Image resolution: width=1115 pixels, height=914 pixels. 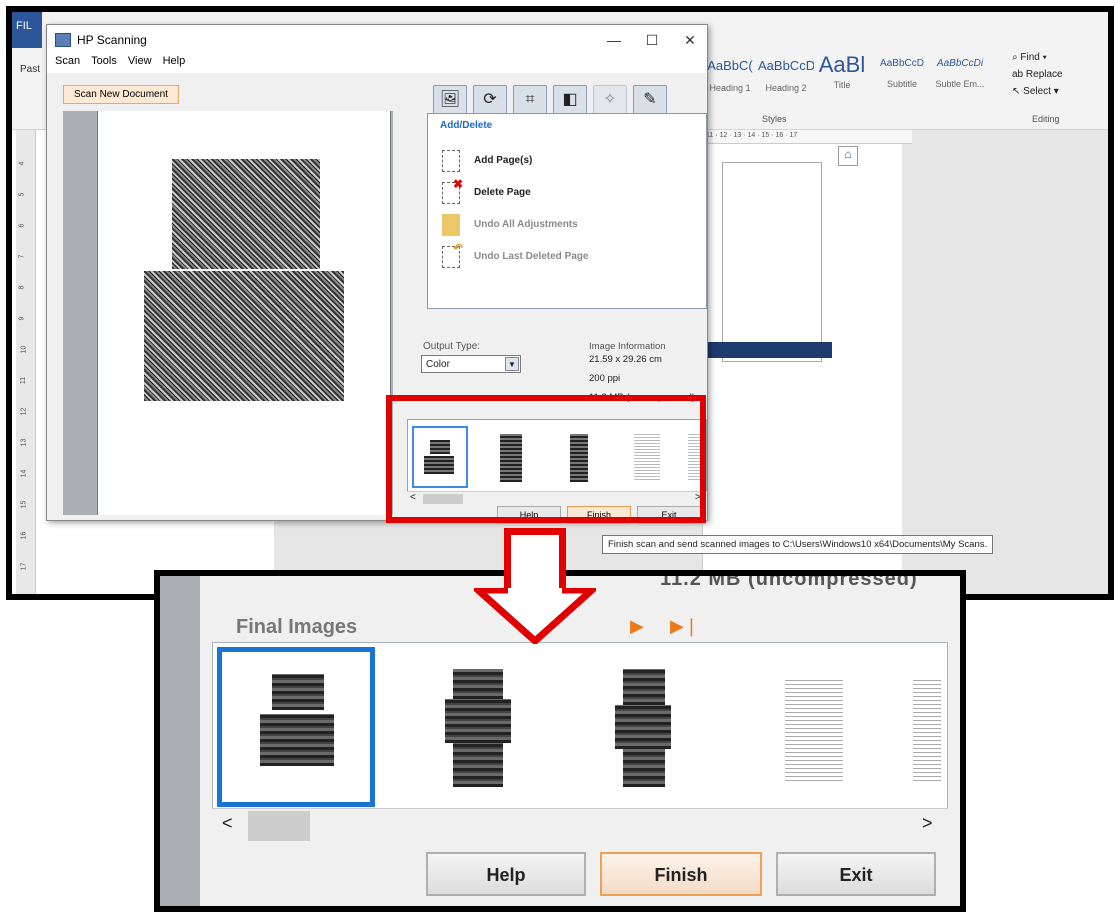 What do you see at coordinates (22, 318) in the screenshot?
I see `ruler-number: 9` at bounding box center [22, 318].